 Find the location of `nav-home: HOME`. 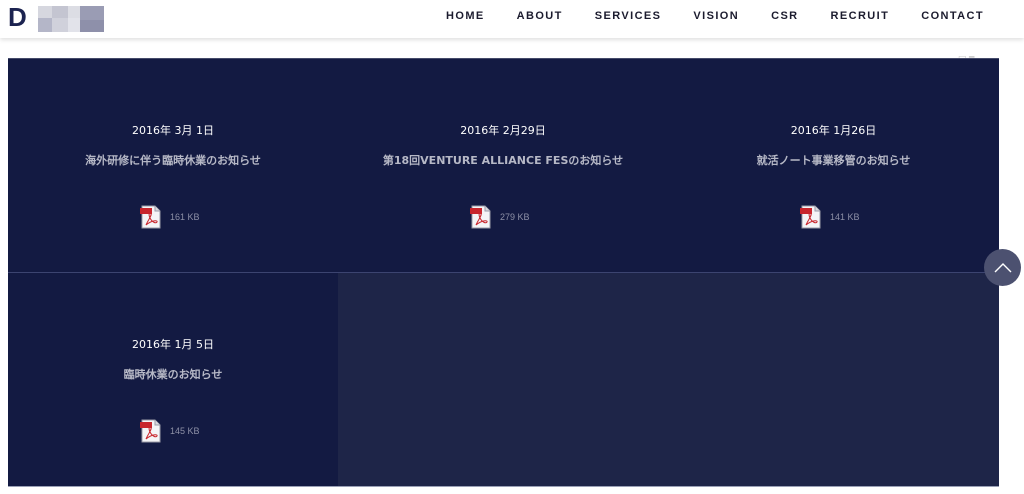

nav-home: HOME is located at coordinates (465, 16).